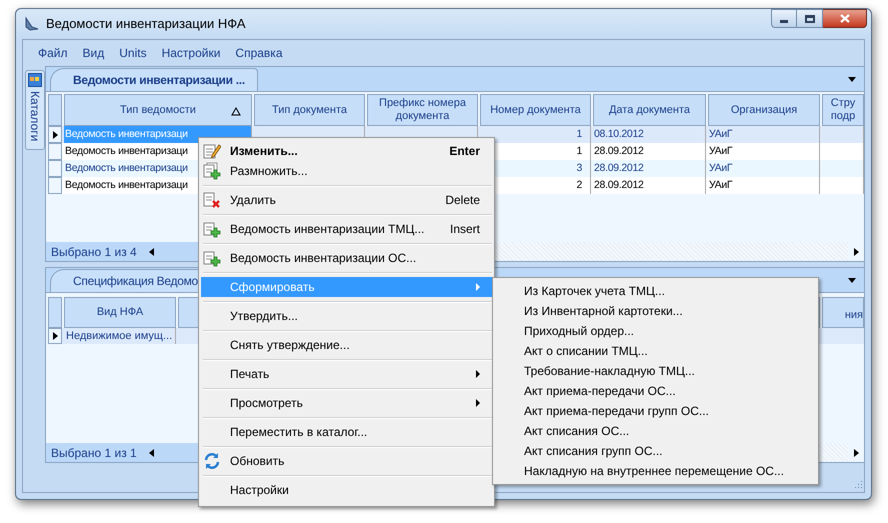  I want to click on table-cell-text: 2, so click(579, 185).